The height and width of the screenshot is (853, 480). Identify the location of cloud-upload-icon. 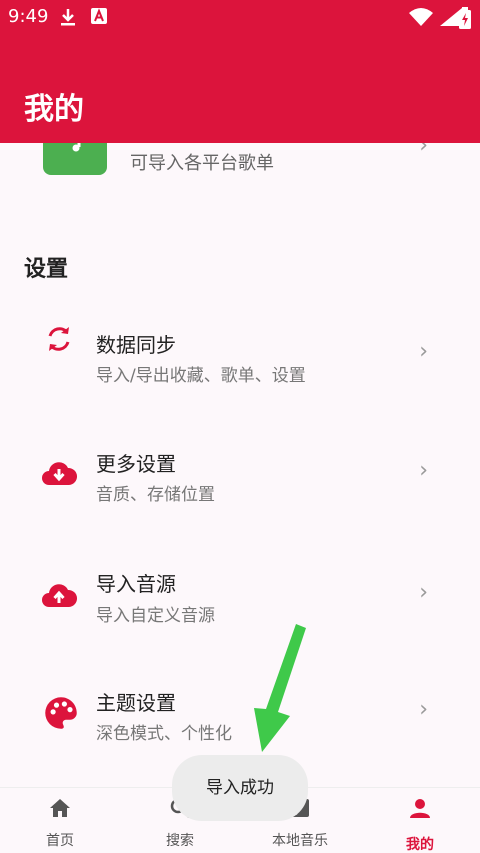
(59, 595).